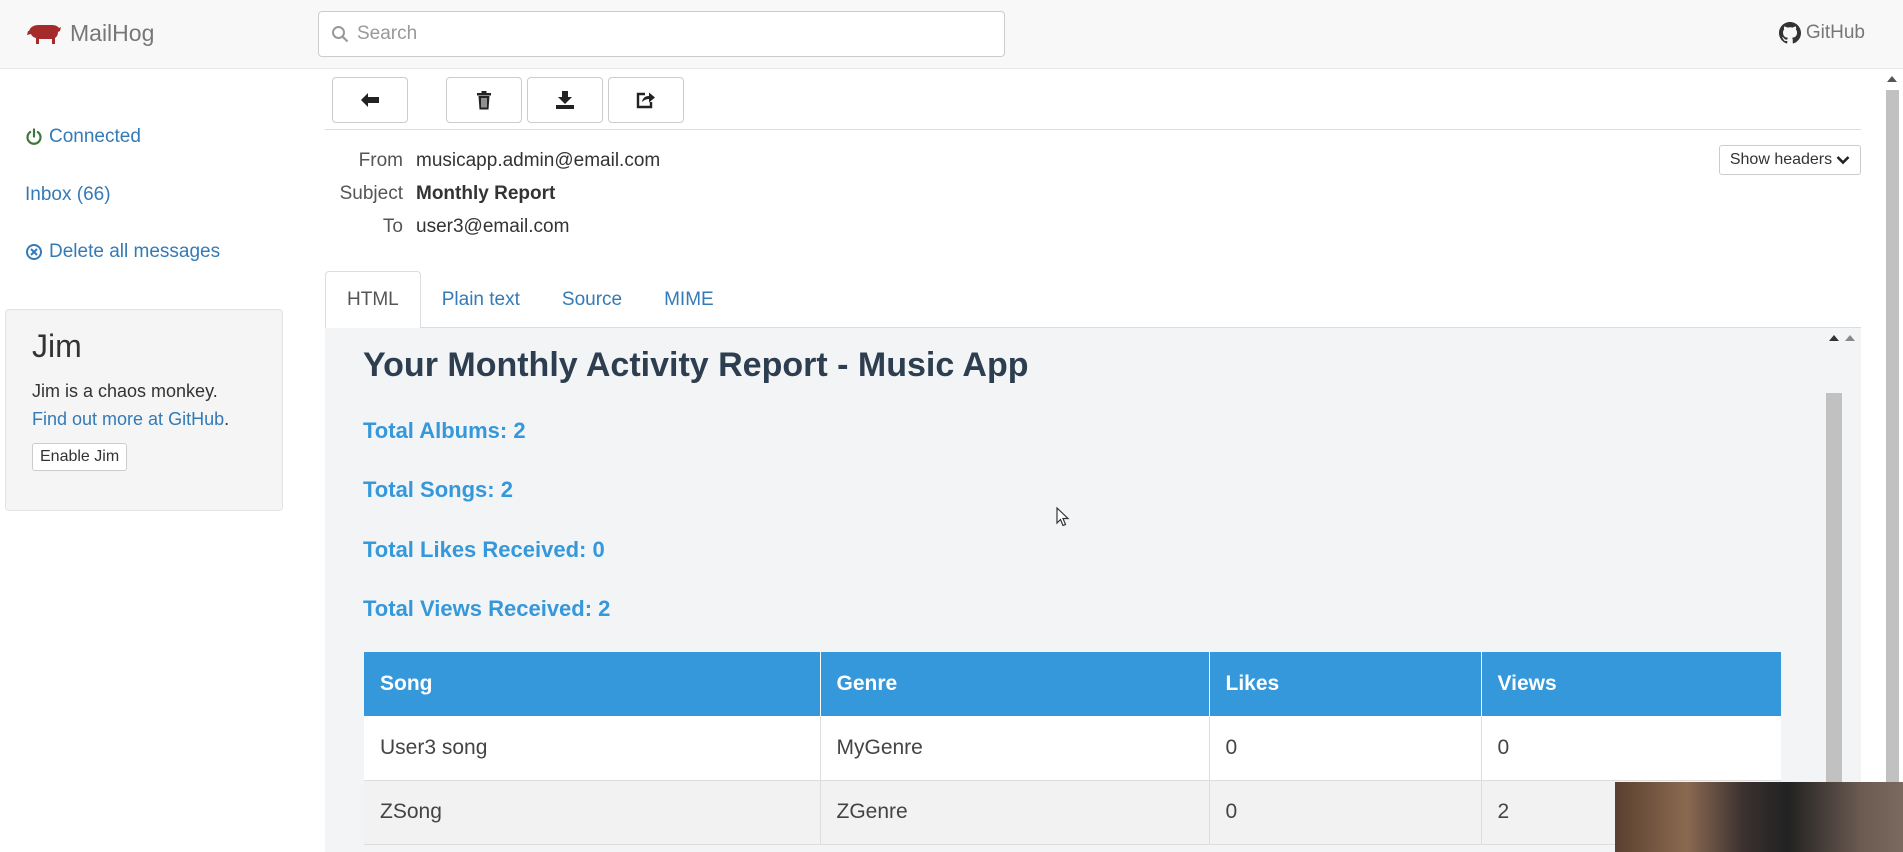  I want to click on table-row: ZSong ZGenre 0 2, so click(1072, 812).